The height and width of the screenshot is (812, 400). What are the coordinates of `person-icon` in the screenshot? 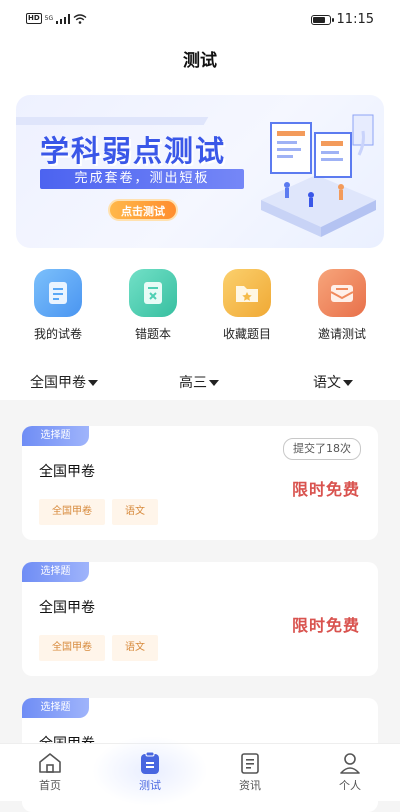 It's located at (350, 763).